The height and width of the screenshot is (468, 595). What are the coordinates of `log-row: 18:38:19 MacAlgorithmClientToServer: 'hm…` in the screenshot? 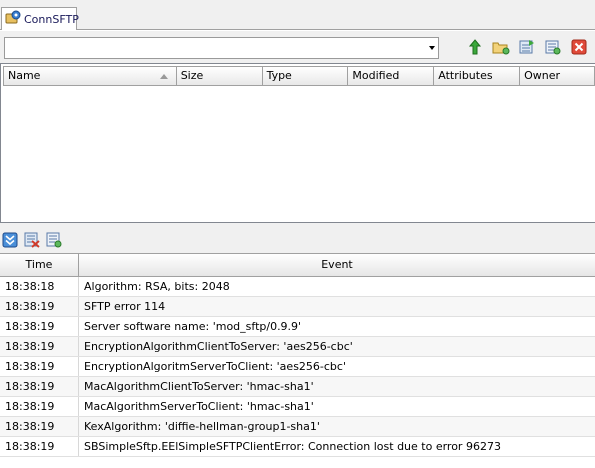 It's located at (297, 387).